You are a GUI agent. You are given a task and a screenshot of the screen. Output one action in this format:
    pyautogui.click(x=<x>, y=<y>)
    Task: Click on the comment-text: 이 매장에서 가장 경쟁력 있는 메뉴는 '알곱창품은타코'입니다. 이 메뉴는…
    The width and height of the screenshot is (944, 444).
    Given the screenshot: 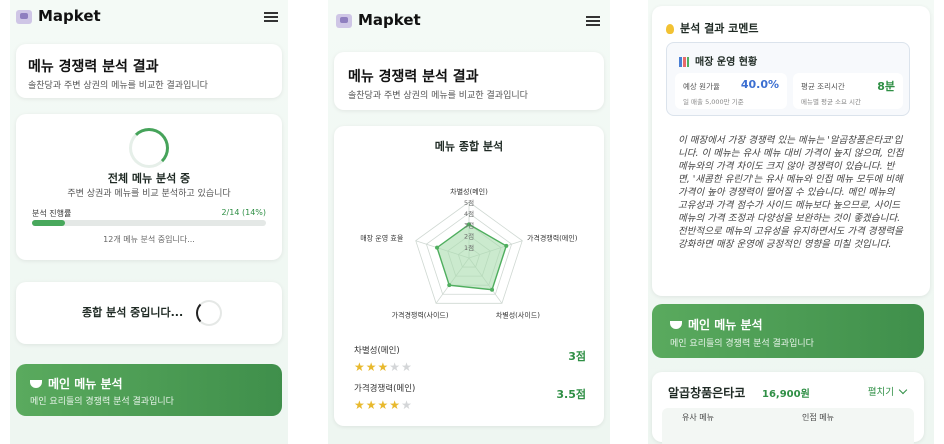 What is the action you would take?
    pyautogui.click(x=791, y=192)
    